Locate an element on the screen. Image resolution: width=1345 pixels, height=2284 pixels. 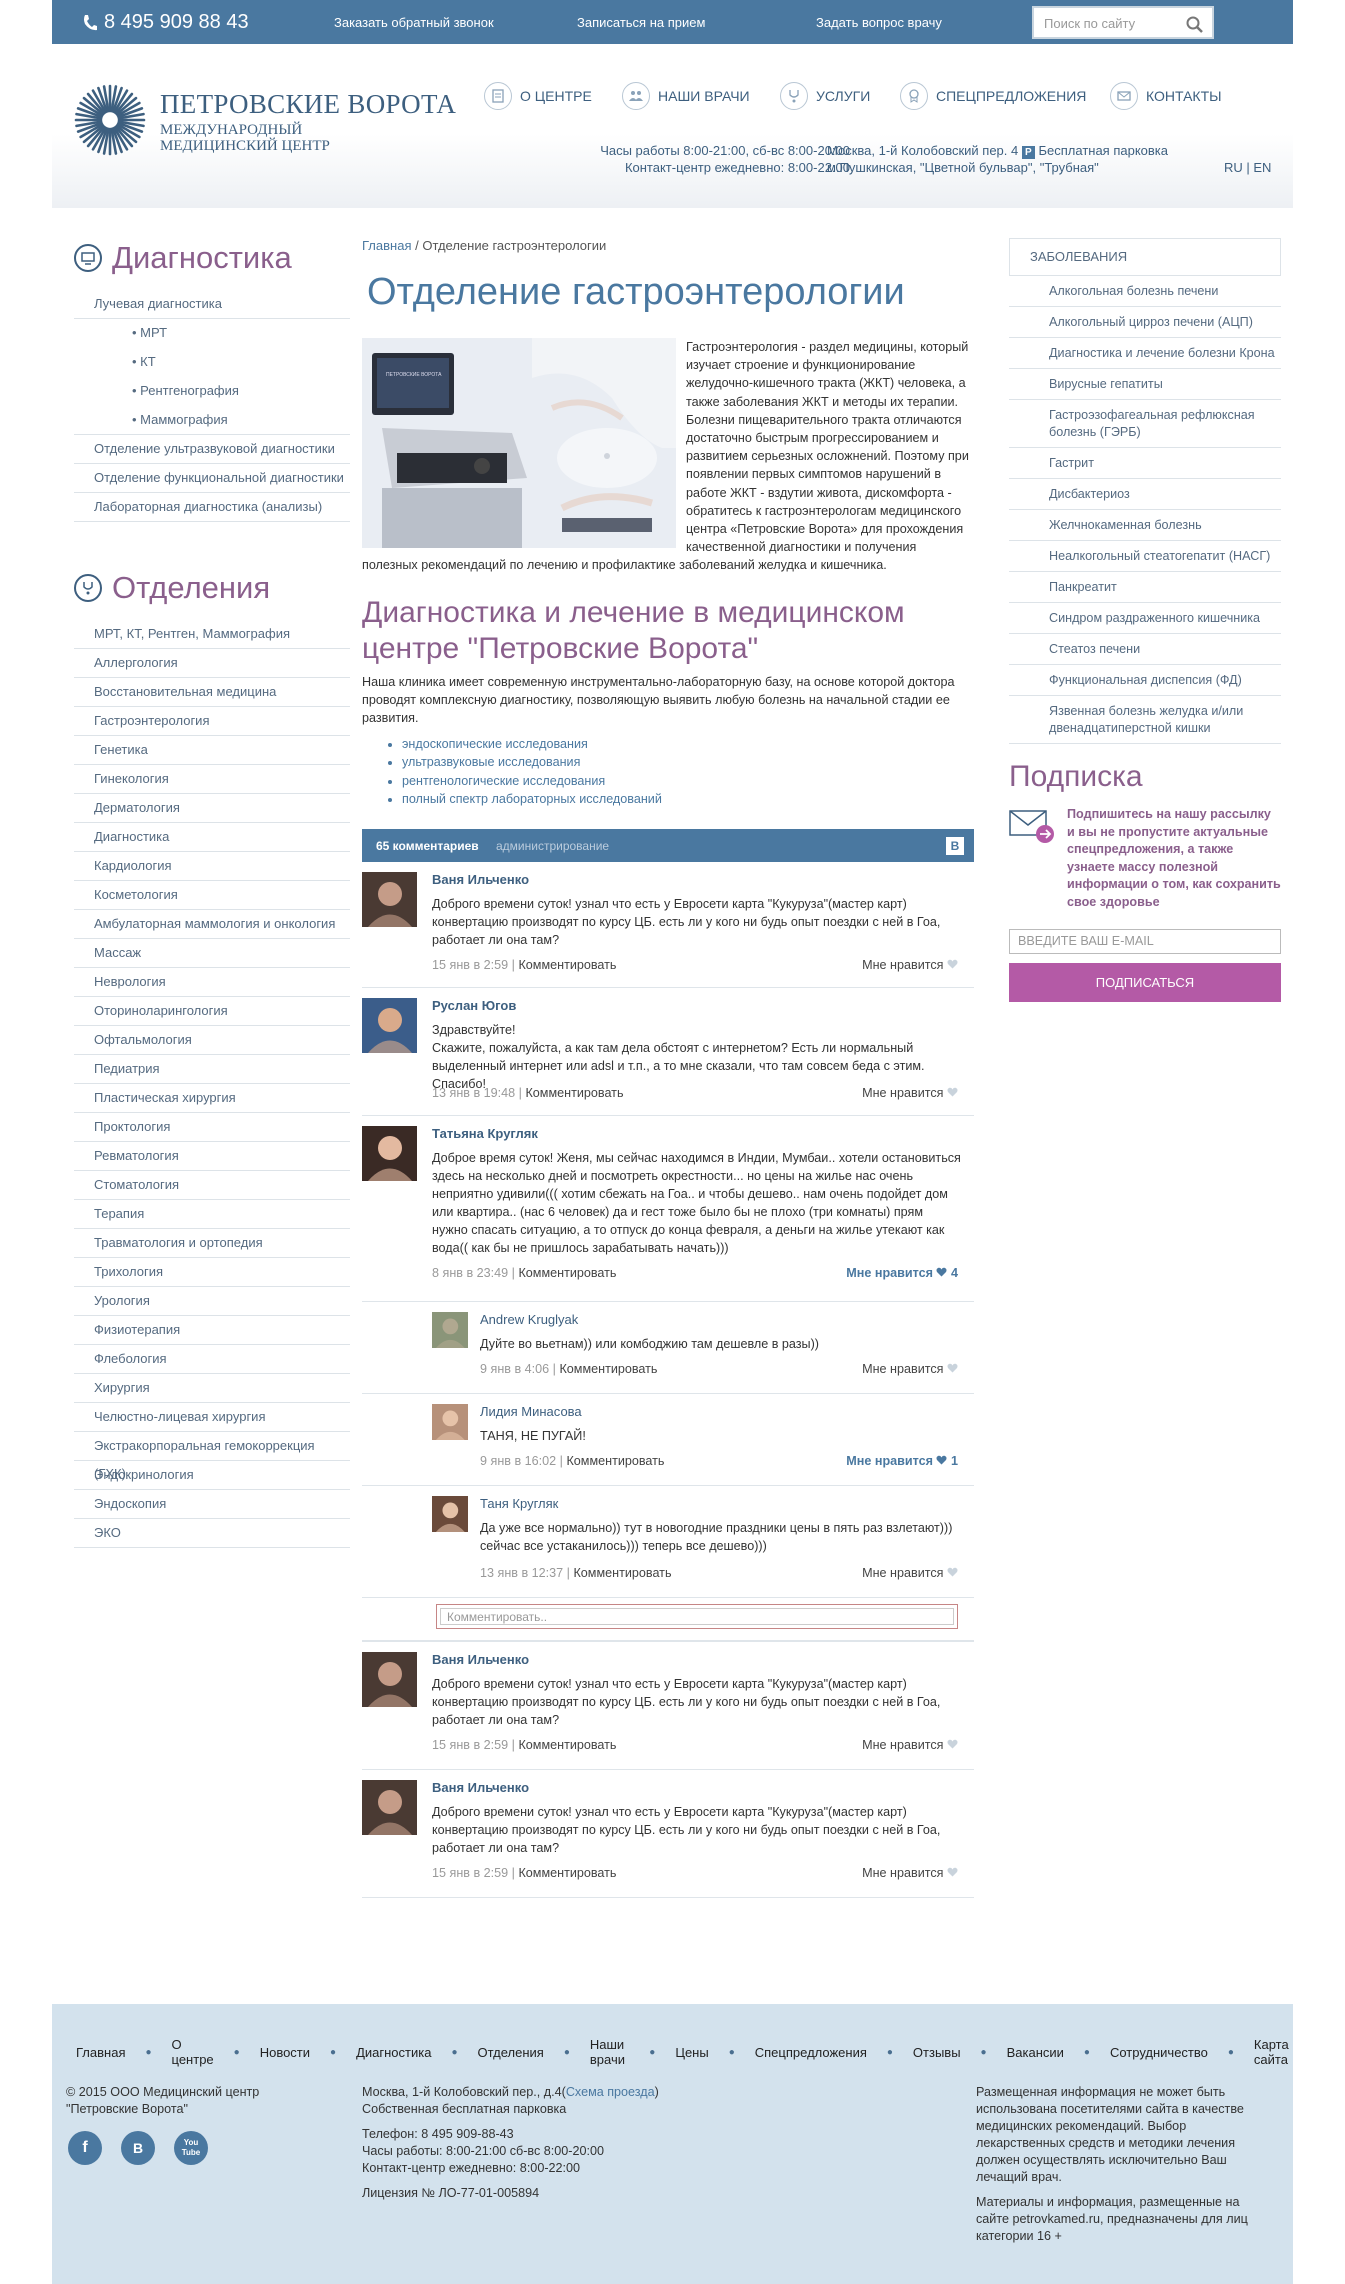
disease-item: Панкреатит is located at coordinates (1145, 587).